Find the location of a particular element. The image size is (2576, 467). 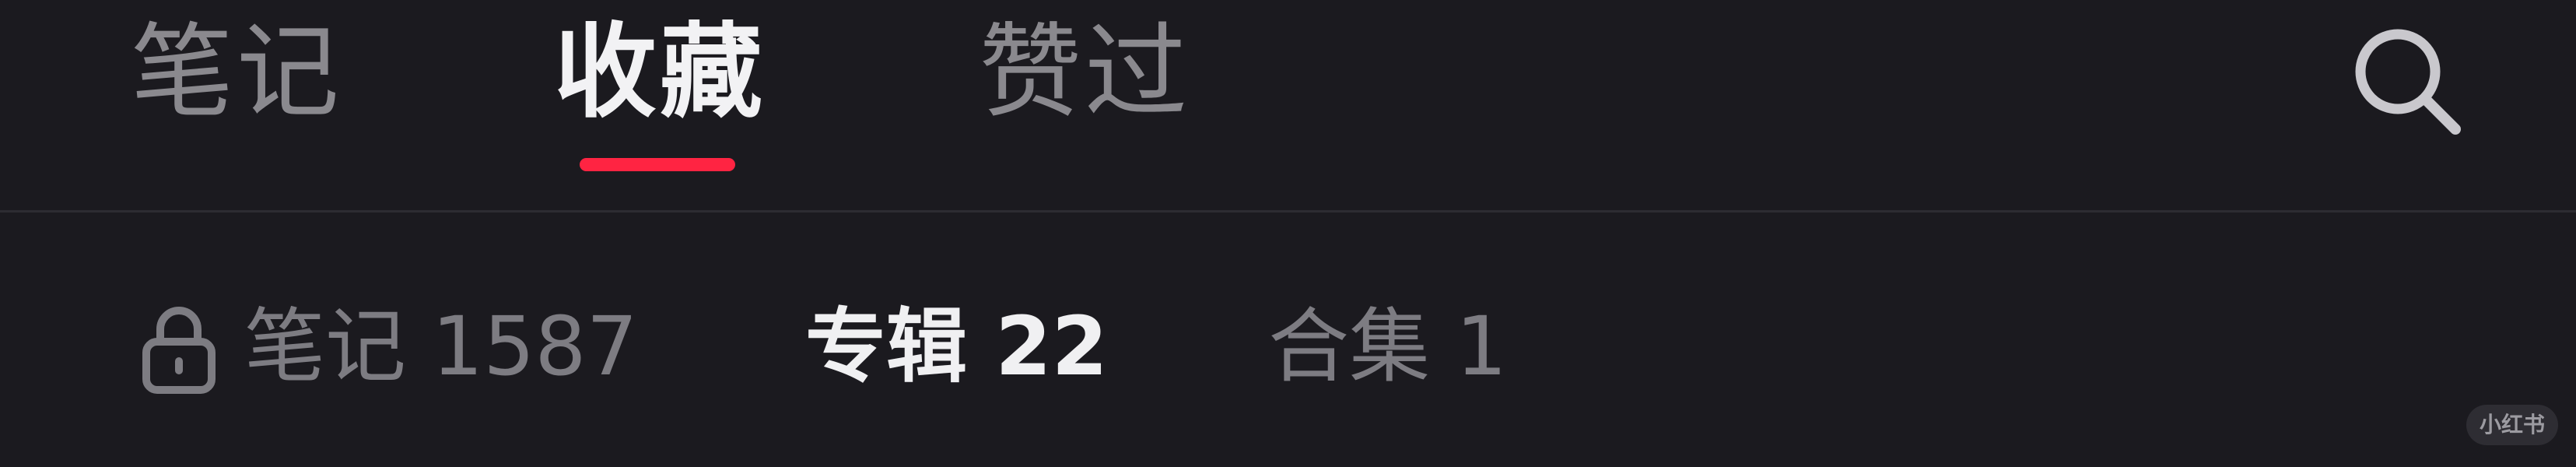

active-tab-indicator is located at coordinates (657, 164).